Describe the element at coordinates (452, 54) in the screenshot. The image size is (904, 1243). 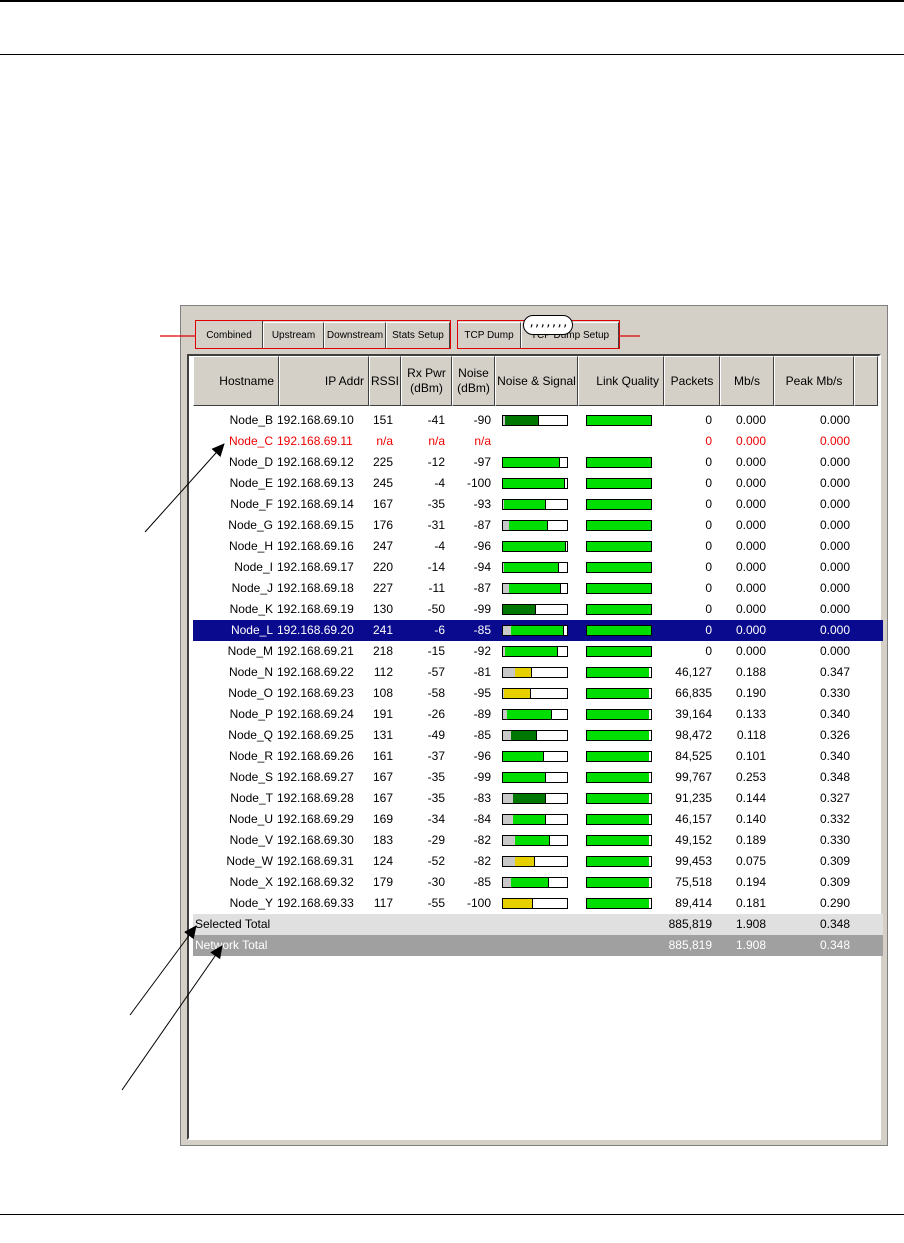
I see `header-rule` at that location.